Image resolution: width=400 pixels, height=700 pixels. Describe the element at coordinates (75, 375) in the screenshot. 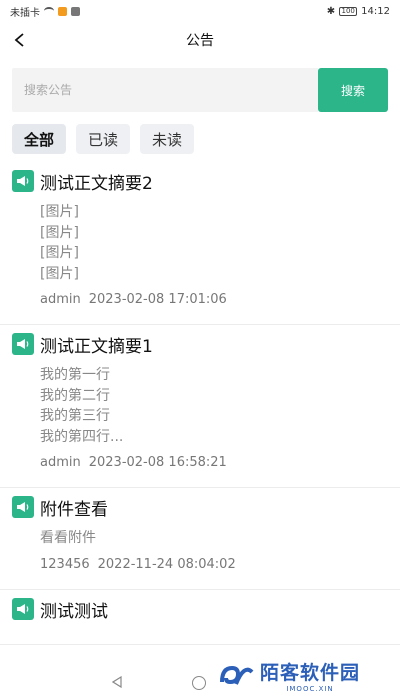

I see `announcement-line: 我的第一行` at that location.